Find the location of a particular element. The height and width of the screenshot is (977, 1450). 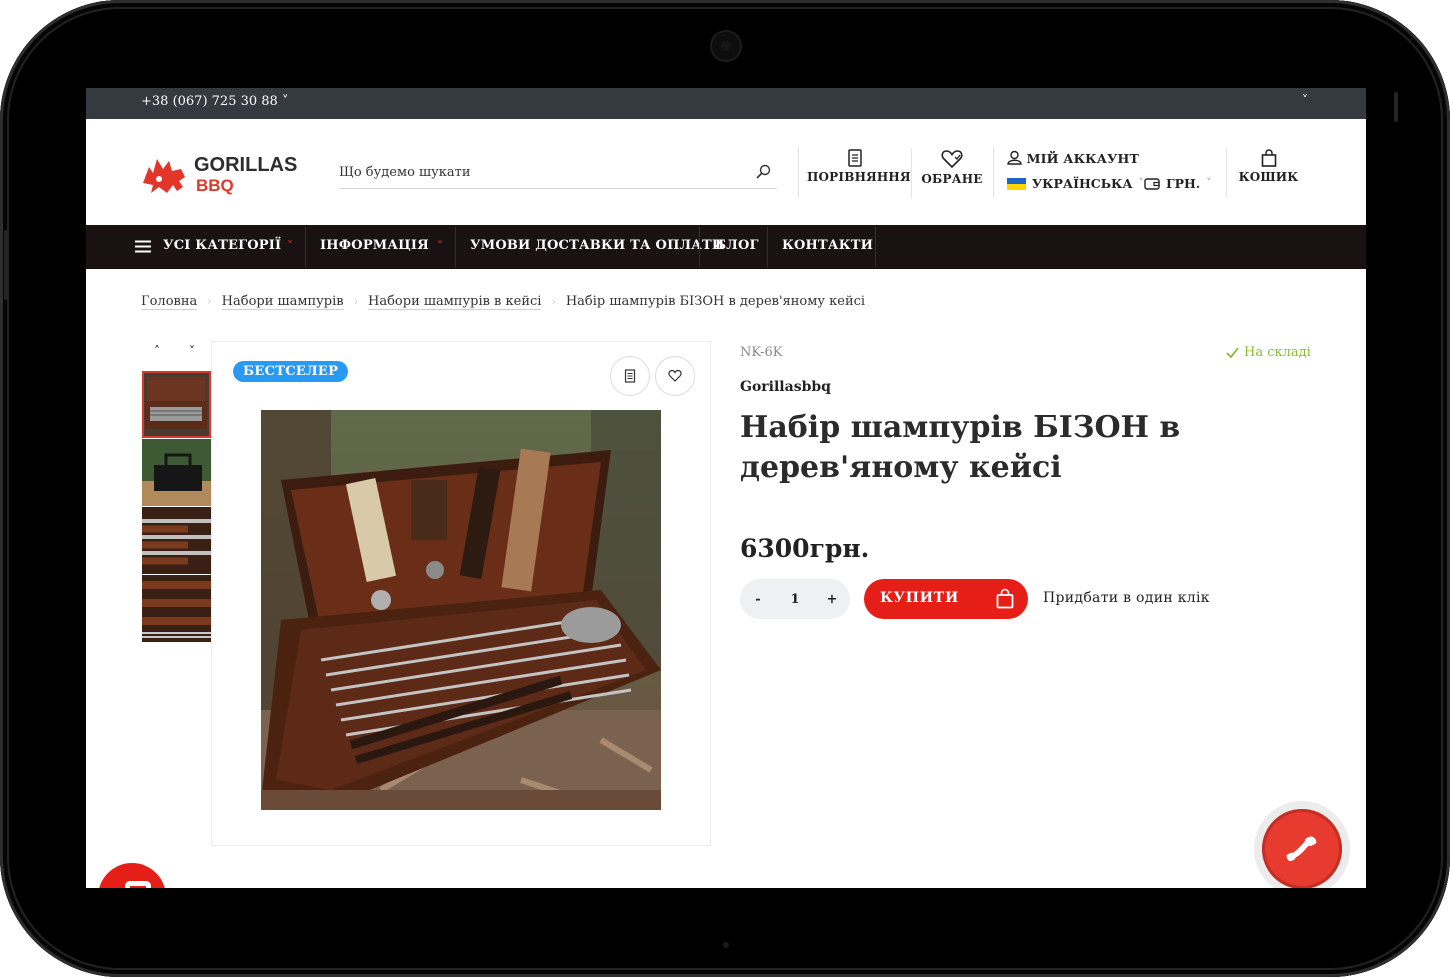

search-box is located at coordinates (558, 173).